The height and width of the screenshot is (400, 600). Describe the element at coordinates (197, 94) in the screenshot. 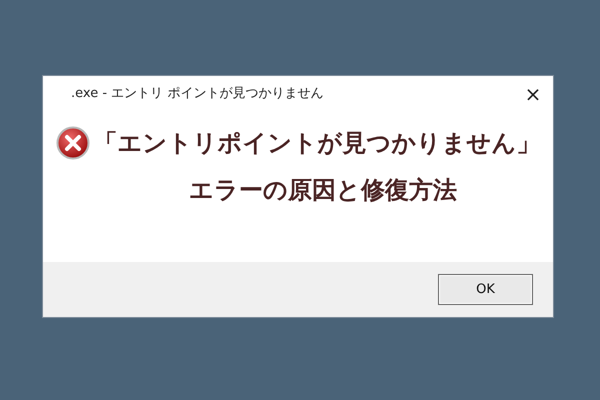

I see `window-title: .exe - エントリ ポイントが見つかりません` at that location.